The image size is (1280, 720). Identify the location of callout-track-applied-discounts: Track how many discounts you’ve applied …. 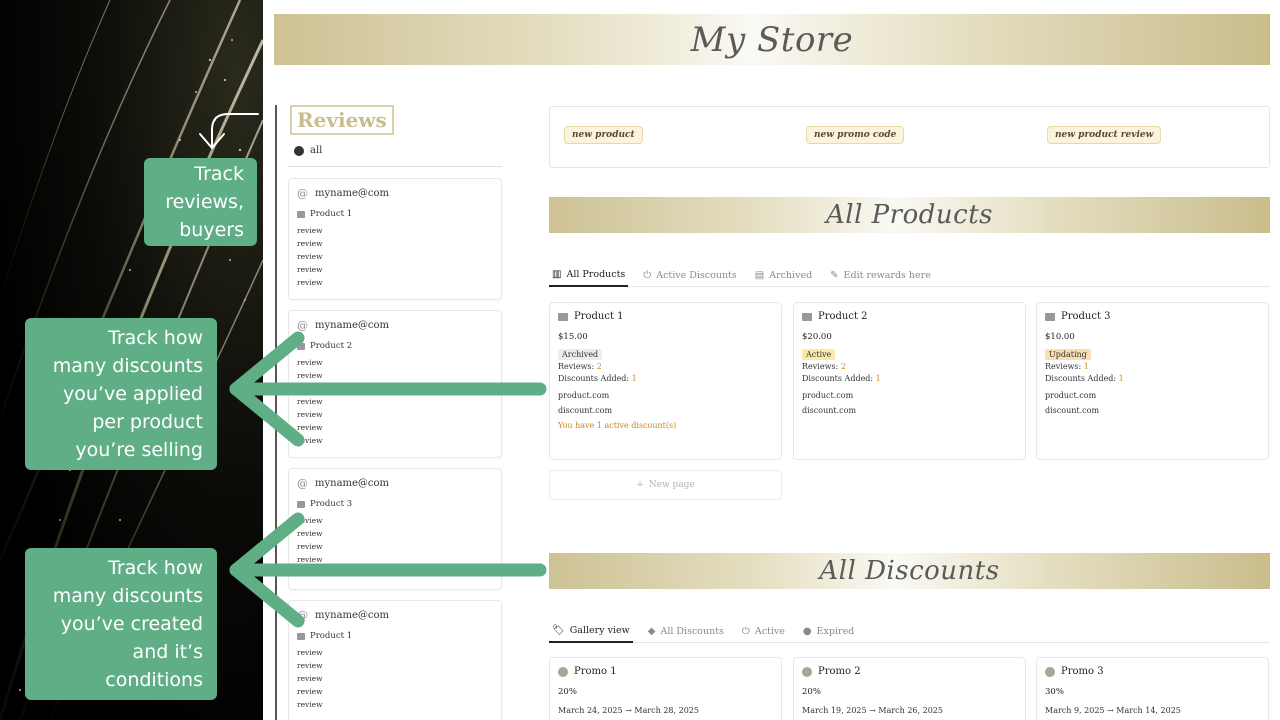
(121, 394).